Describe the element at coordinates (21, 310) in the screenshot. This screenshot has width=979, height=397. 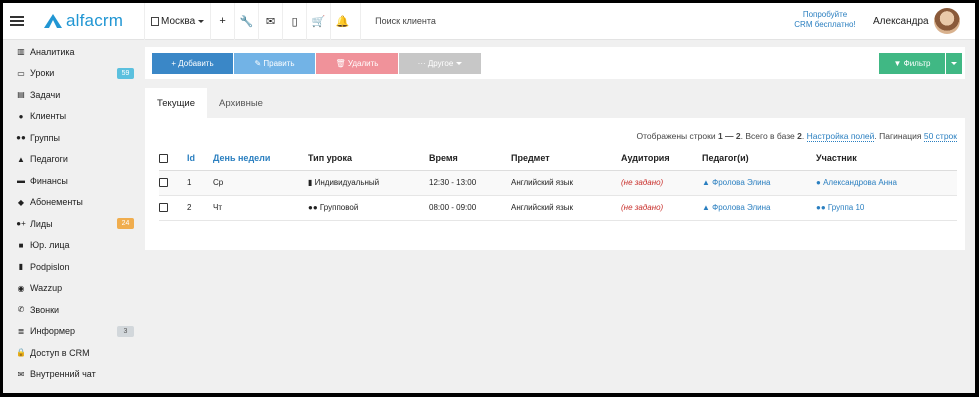
I see `phone-icon: ✆` at that location.